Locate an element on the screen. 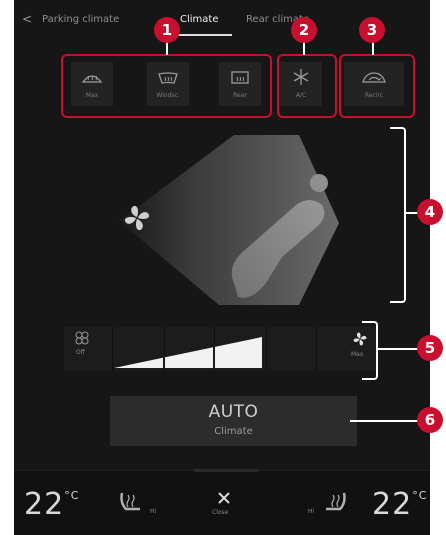 This screenshot has width=446, height=535. callout-3-badge: 3 is located at coordinates (372, 30).